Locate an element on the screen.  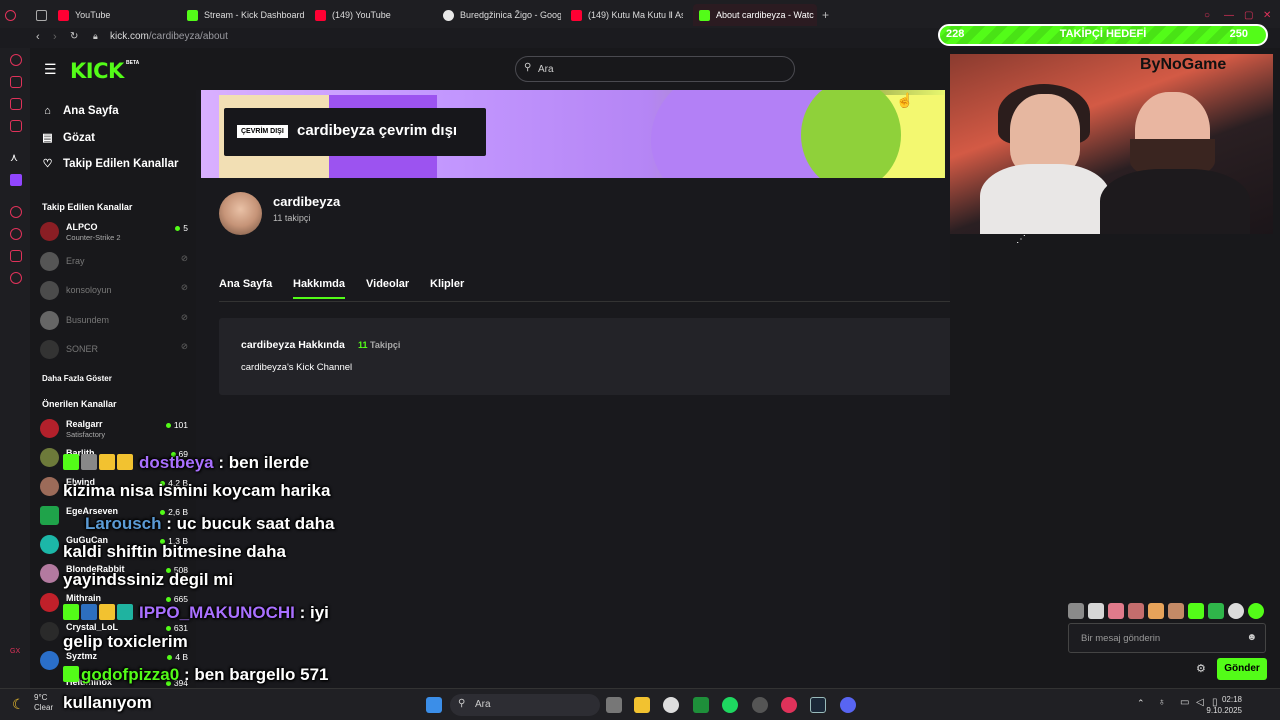
emote-bar is located at coordinates (1166, 611).